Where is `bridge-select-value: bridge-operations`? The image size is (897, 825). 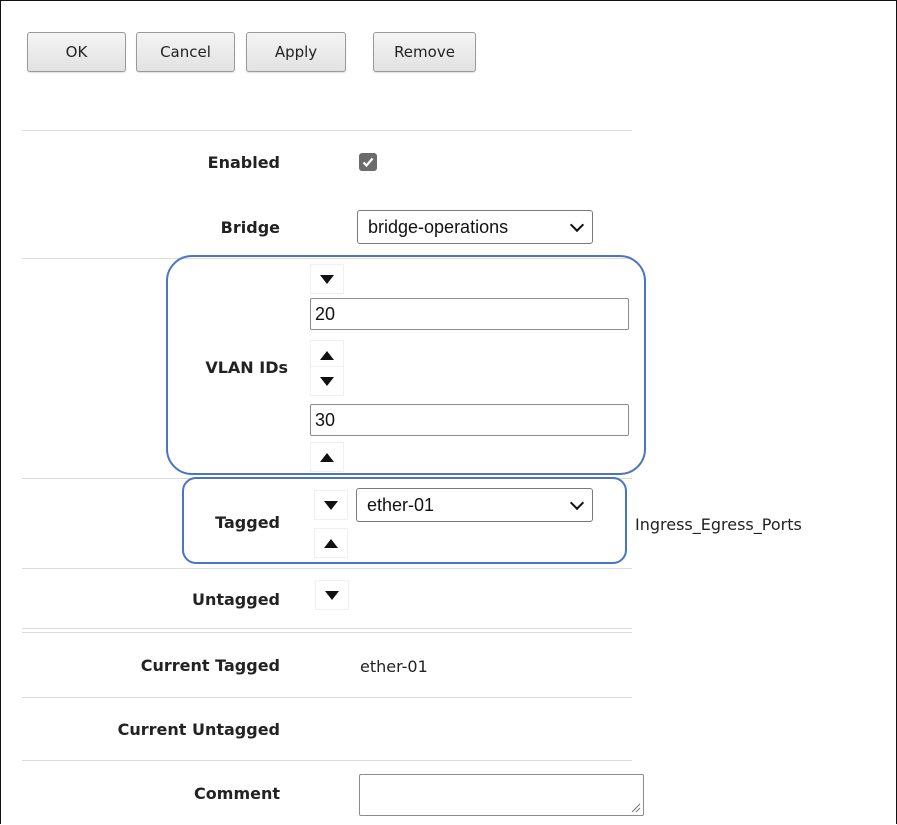
bridge-select-value: bridge-operations is located at coordinates (438, 226).